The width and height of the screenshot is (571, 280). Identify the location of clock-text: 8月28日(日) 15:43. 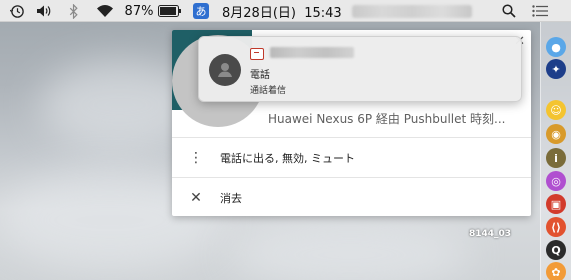
(282, 13).